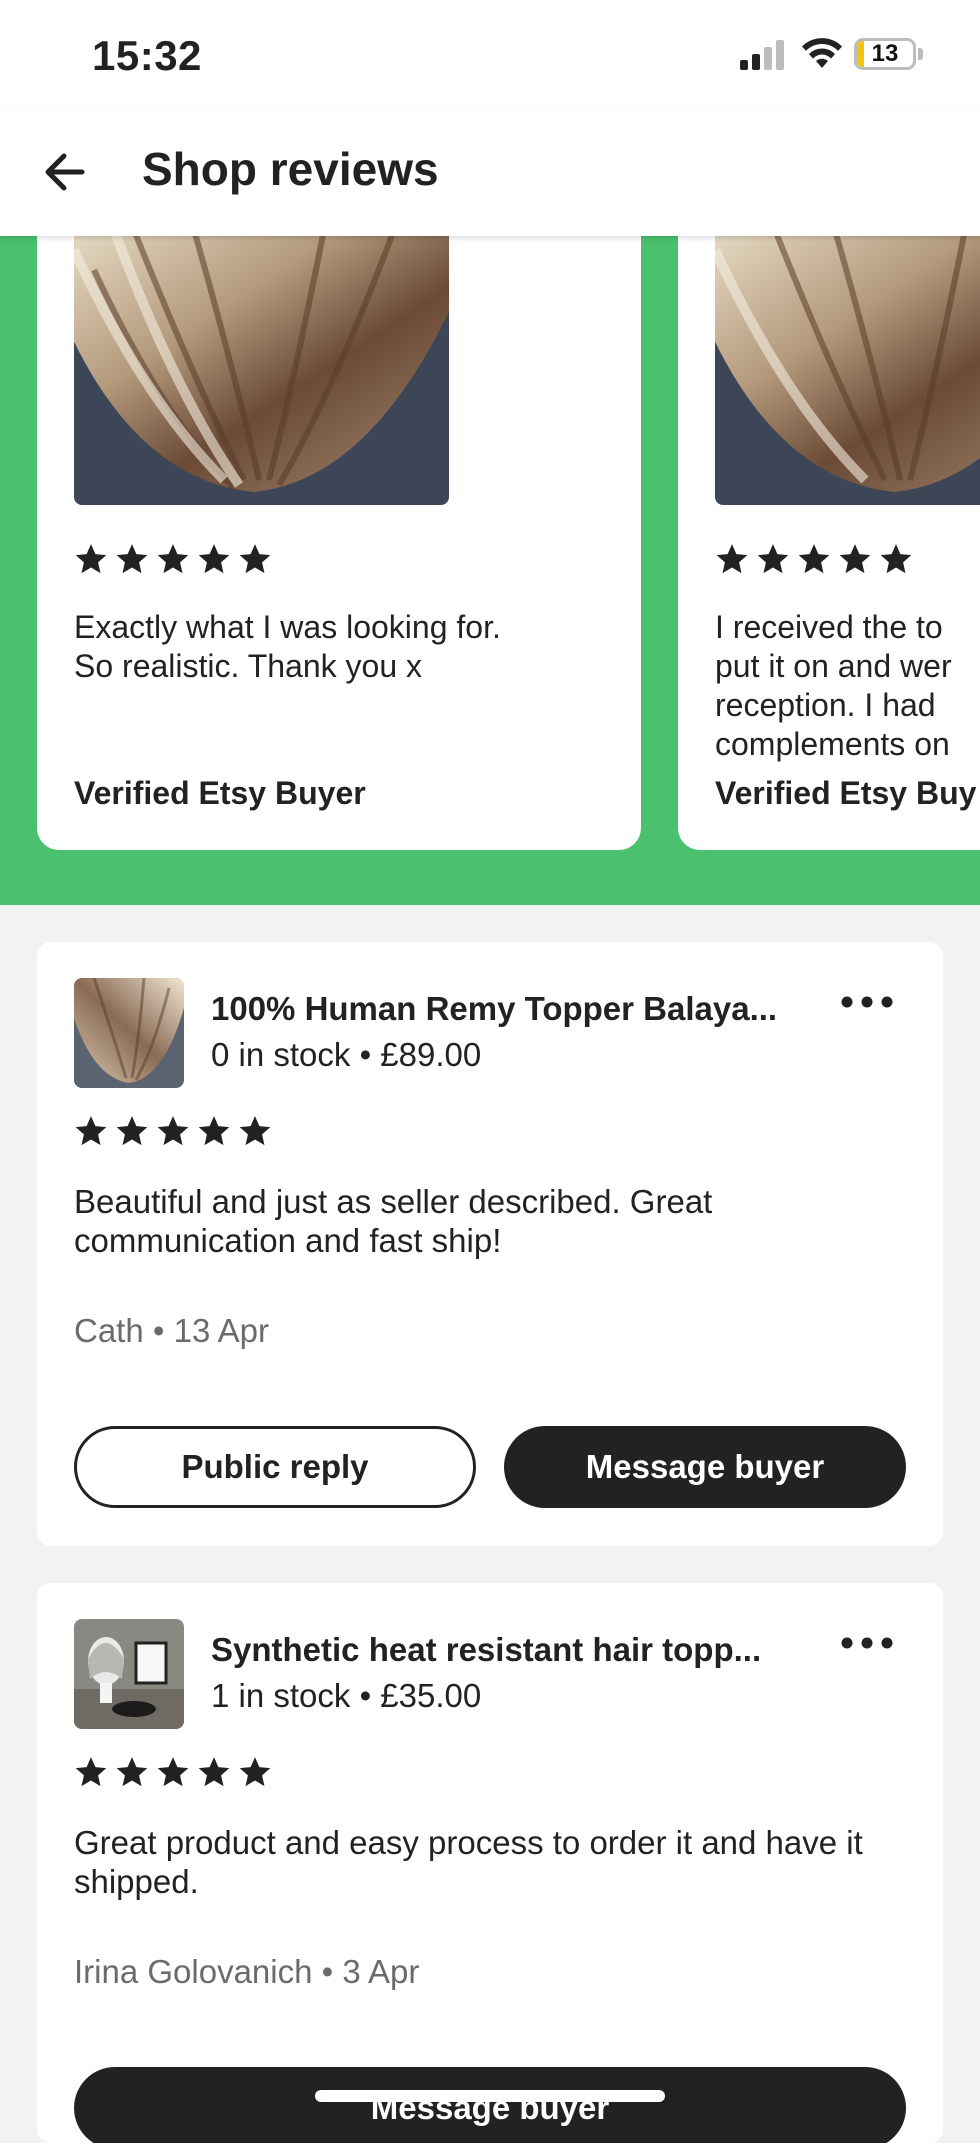 The width and height of the screenshot is (980, 2143). What do you see at coordinates (64, 172) in the screenshot?
I see `back-arrow-icon` at bounding box center [64, 172].